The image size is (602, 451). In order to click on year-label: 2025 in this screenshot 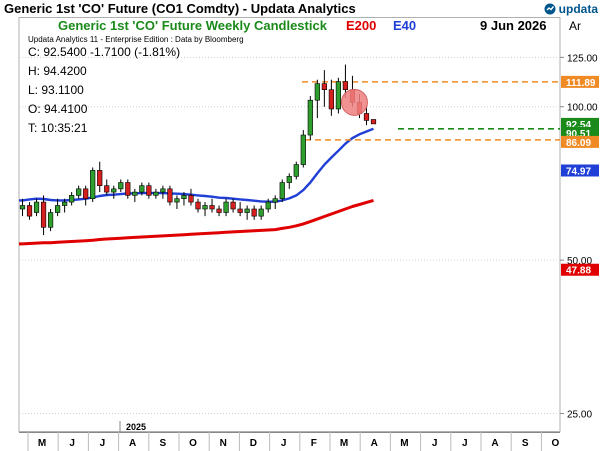, I will do `click(136, 427)`.